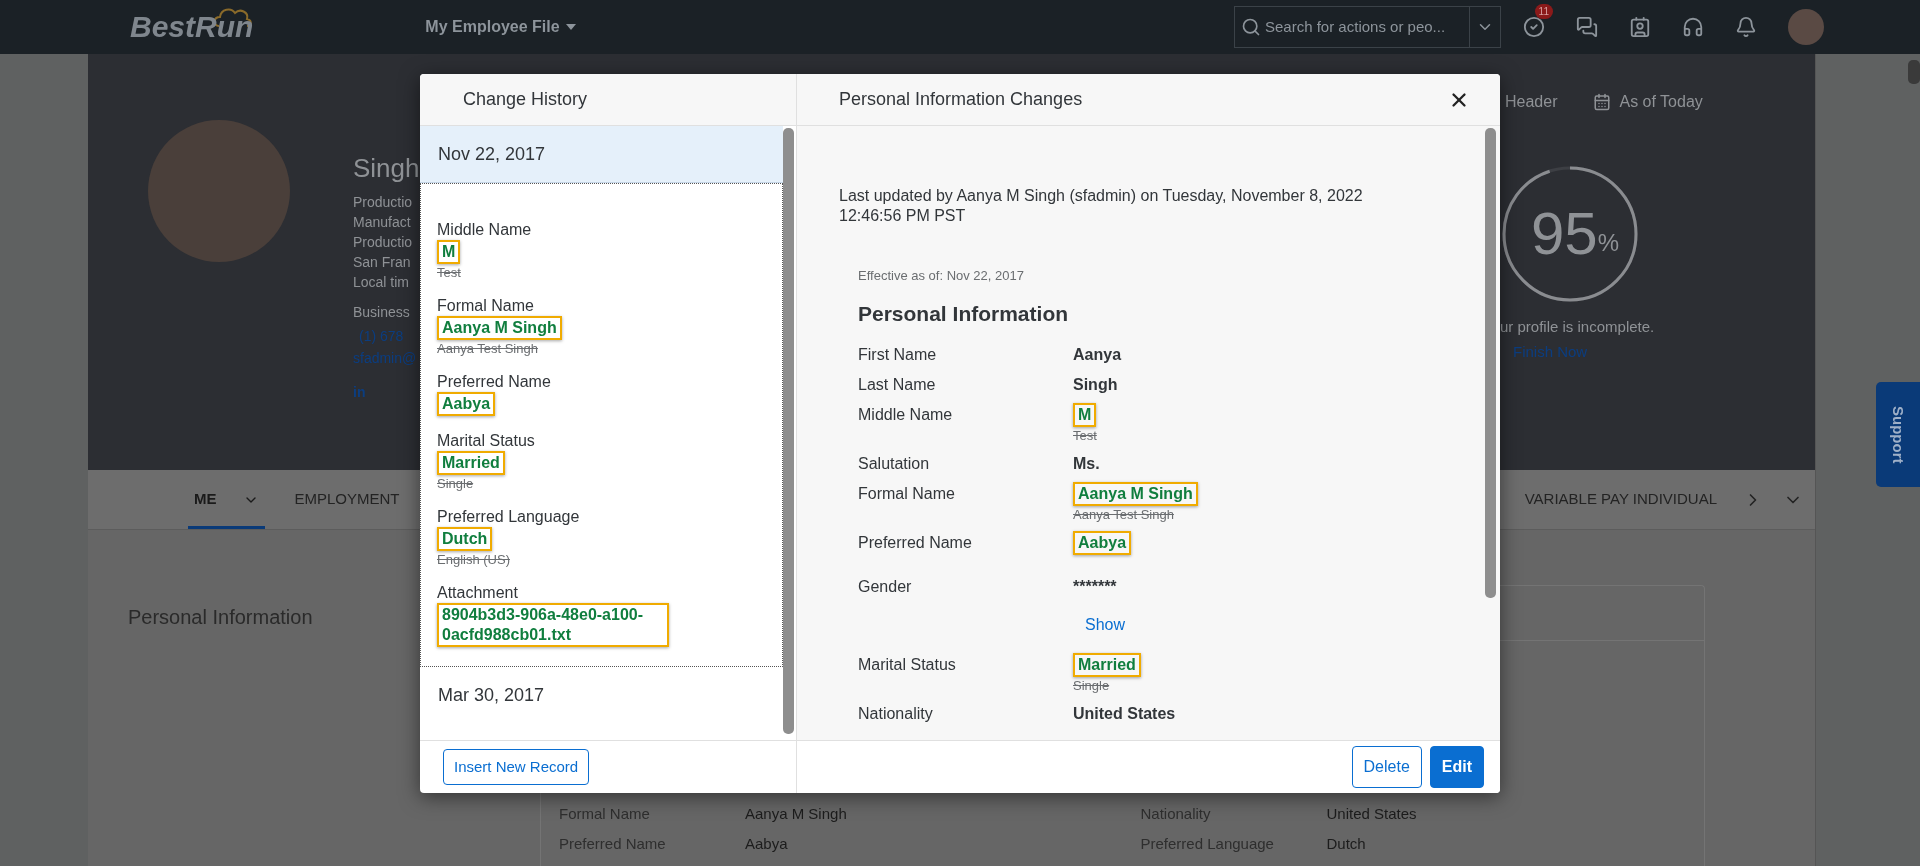 The width and height of the screenshot is (1920, 866). Describe the element at coordinates (1578, 327) in the screenshot. I see `completion-message: ur profile is incomplete.` at that location.